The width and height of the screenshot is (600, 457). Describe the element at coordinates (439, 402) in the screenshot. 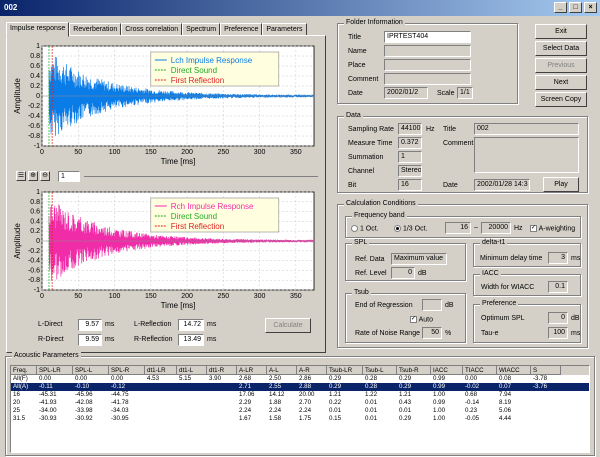

I see `table-cell: 0.99` at that location.